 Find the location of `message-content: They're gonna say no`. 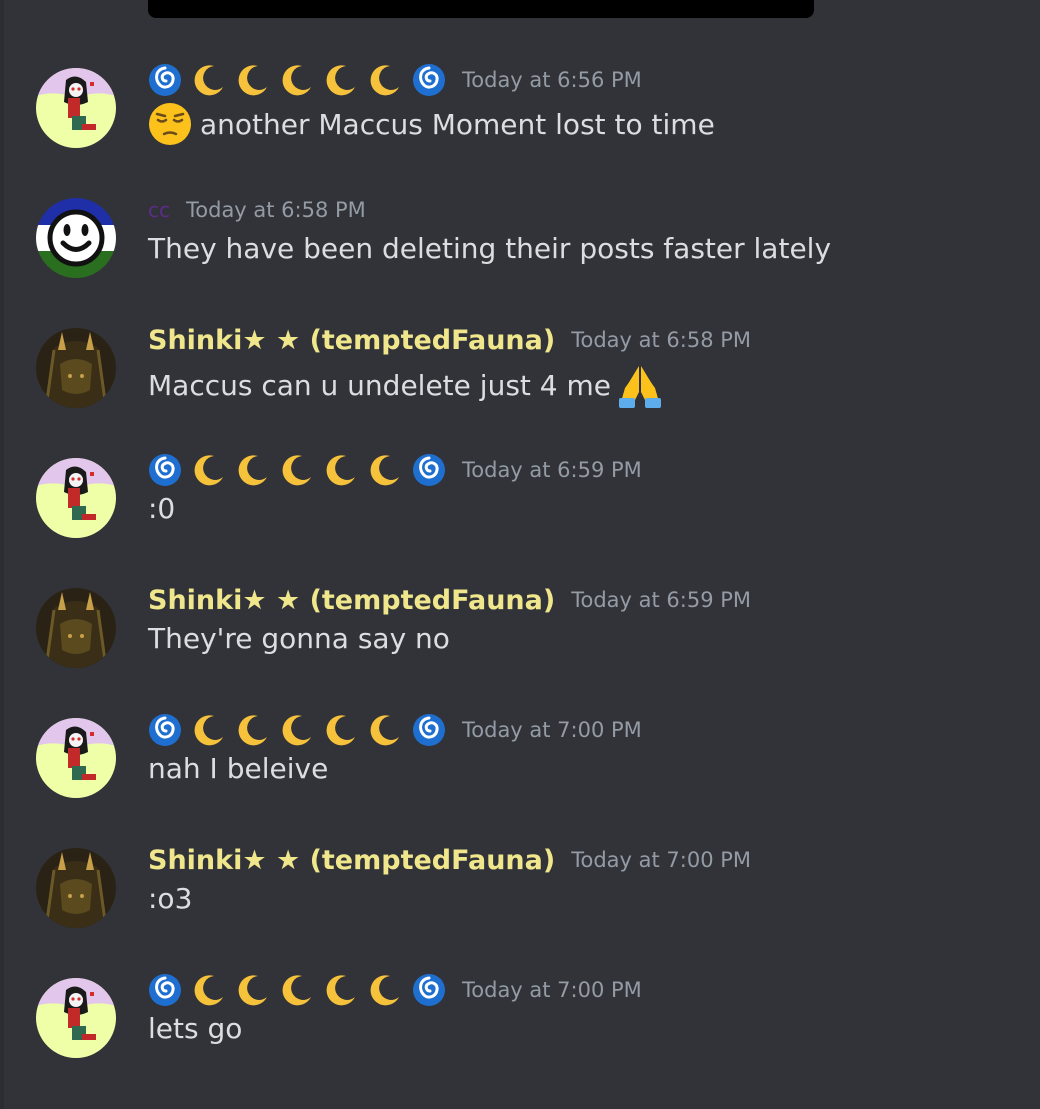

message-content: They're gonna say no is located at coordinates (299, 638).